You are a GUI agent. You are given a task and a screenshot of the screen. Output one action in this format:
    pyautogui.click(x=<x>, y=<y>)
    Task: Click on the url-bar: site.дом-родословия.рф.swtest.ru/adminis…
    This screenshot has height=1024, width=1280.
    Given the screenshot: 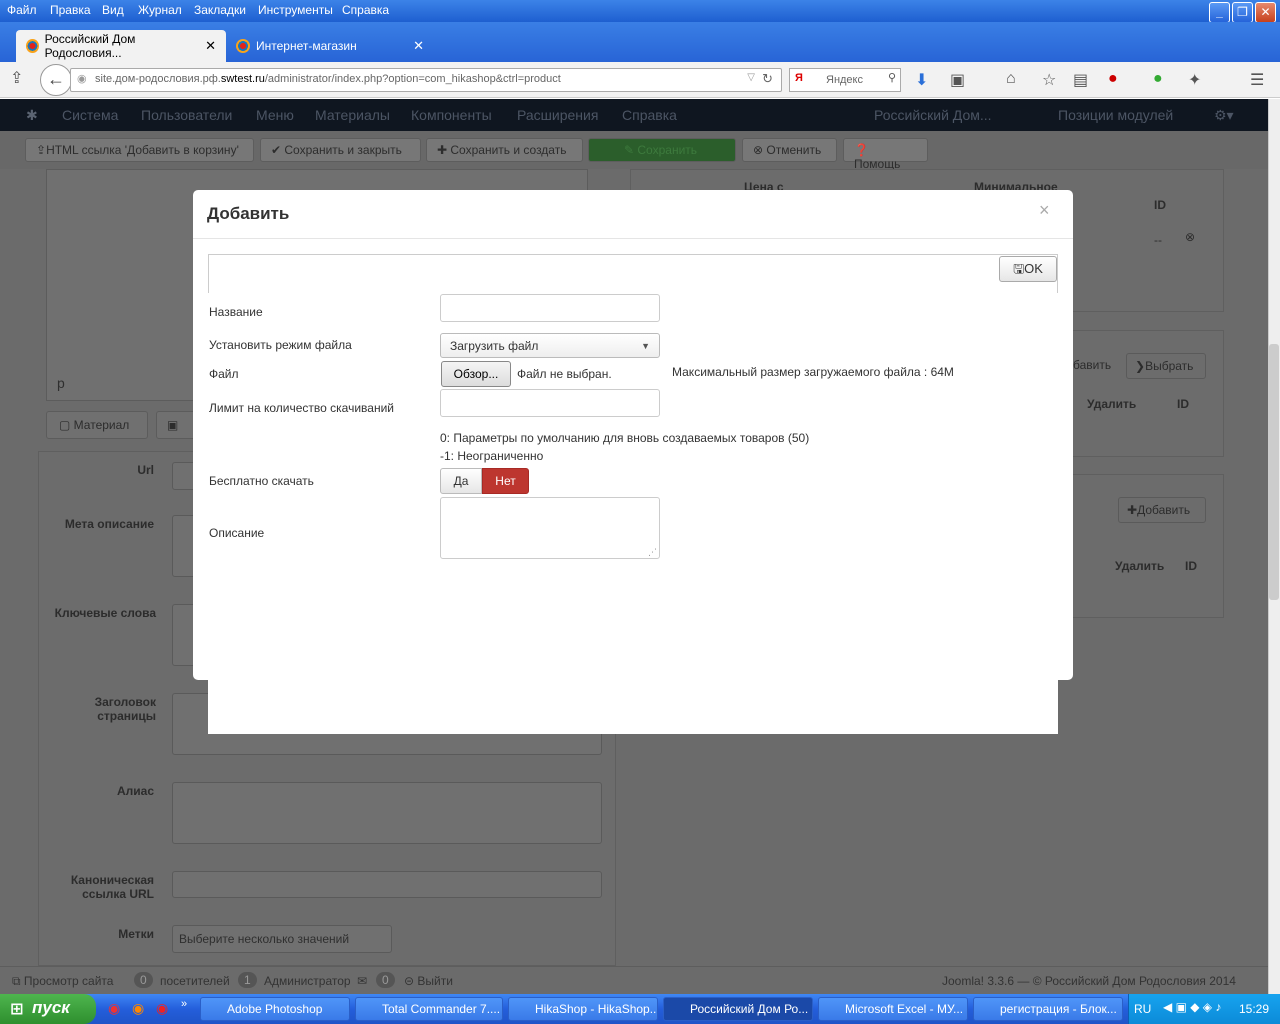 What is the action you would take?
    pyautogui.click(x=426, y=80)
    